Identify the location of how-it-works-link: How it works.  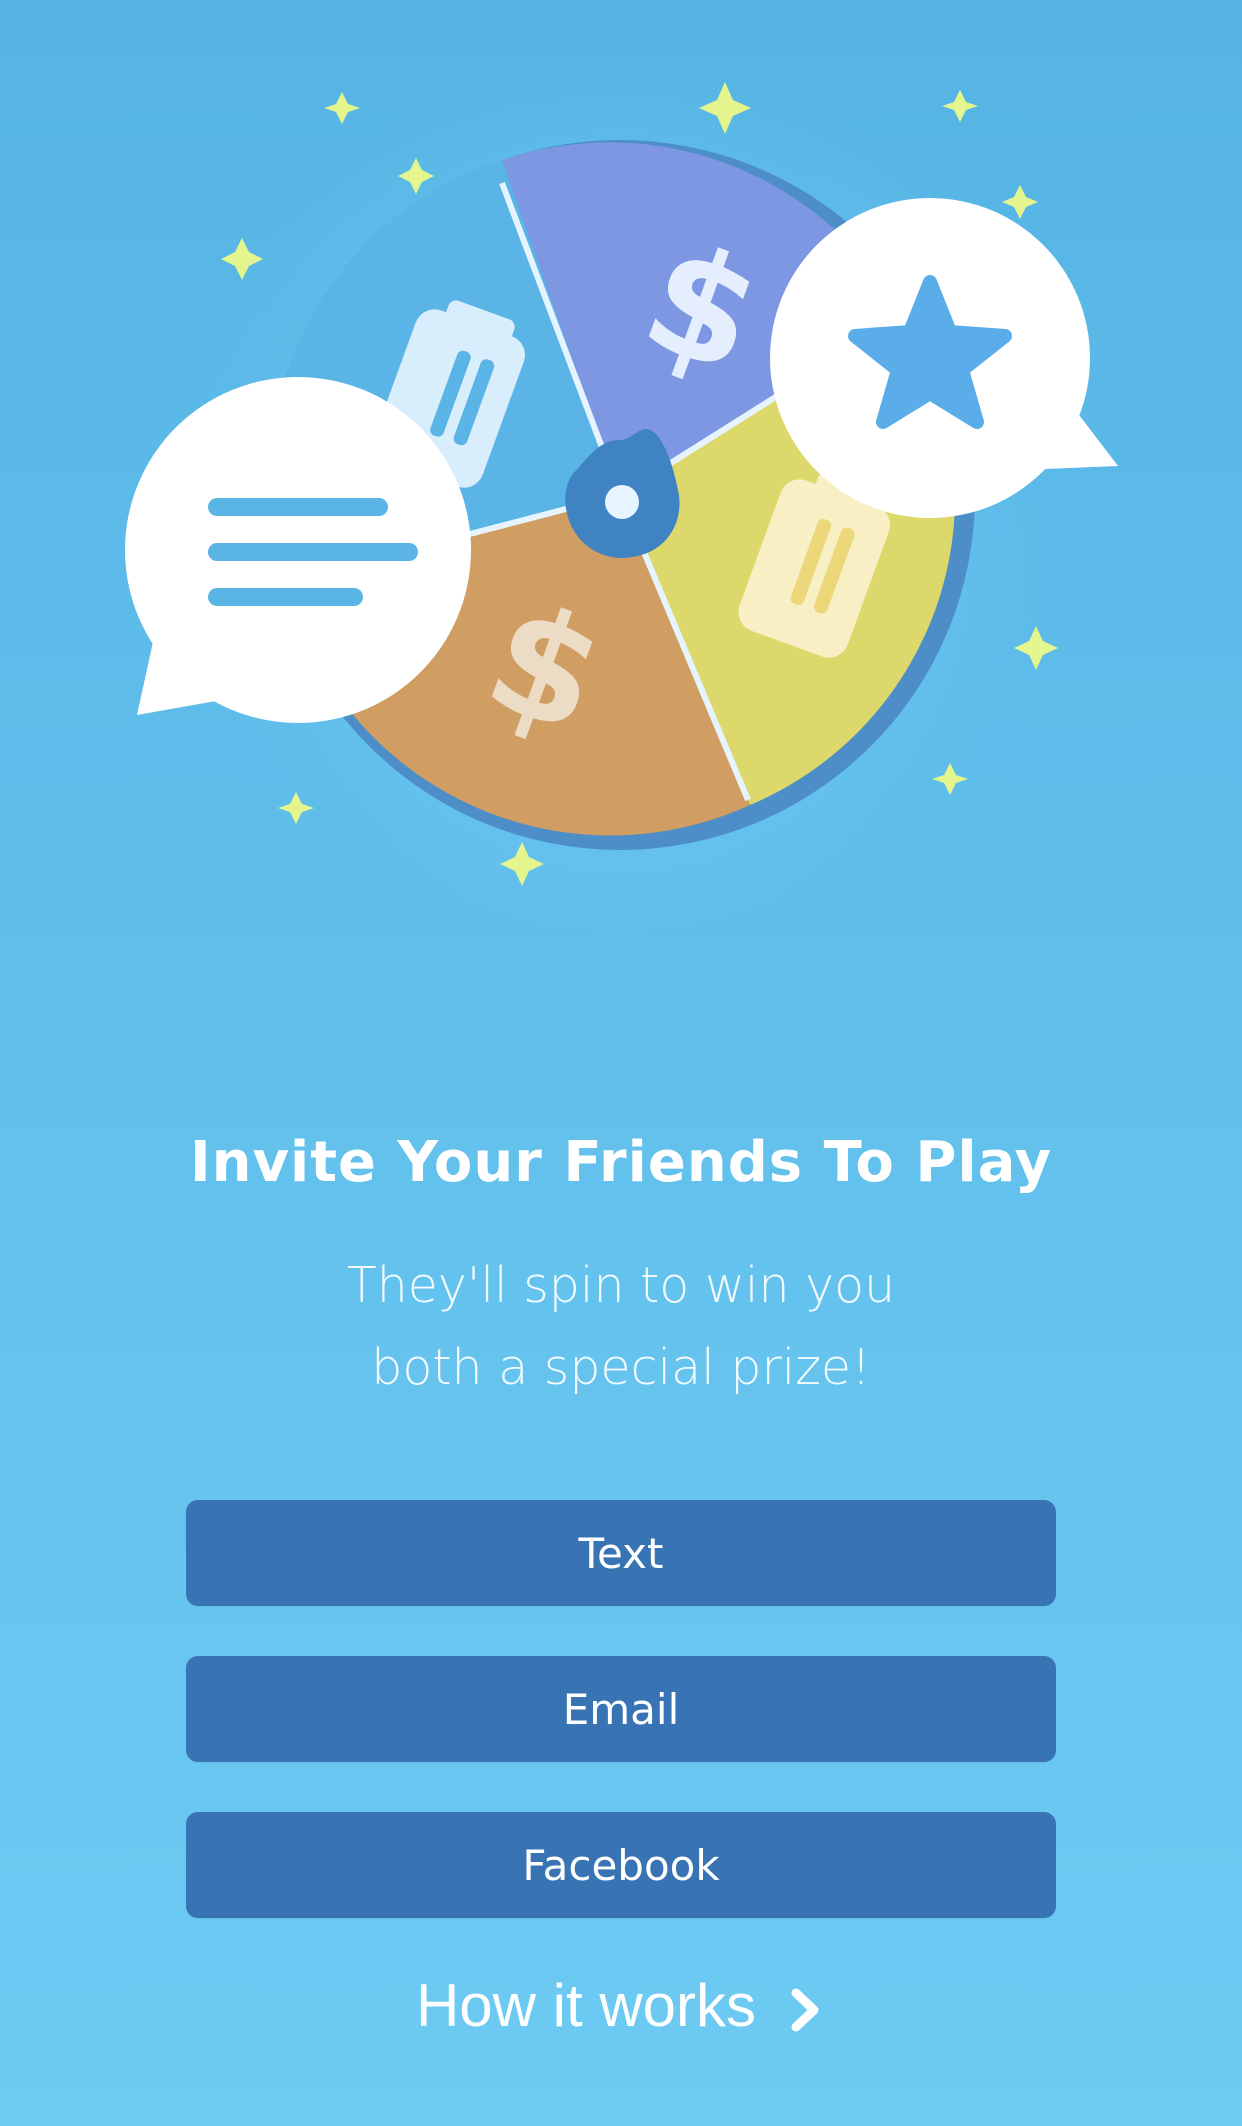
(621, 2005).